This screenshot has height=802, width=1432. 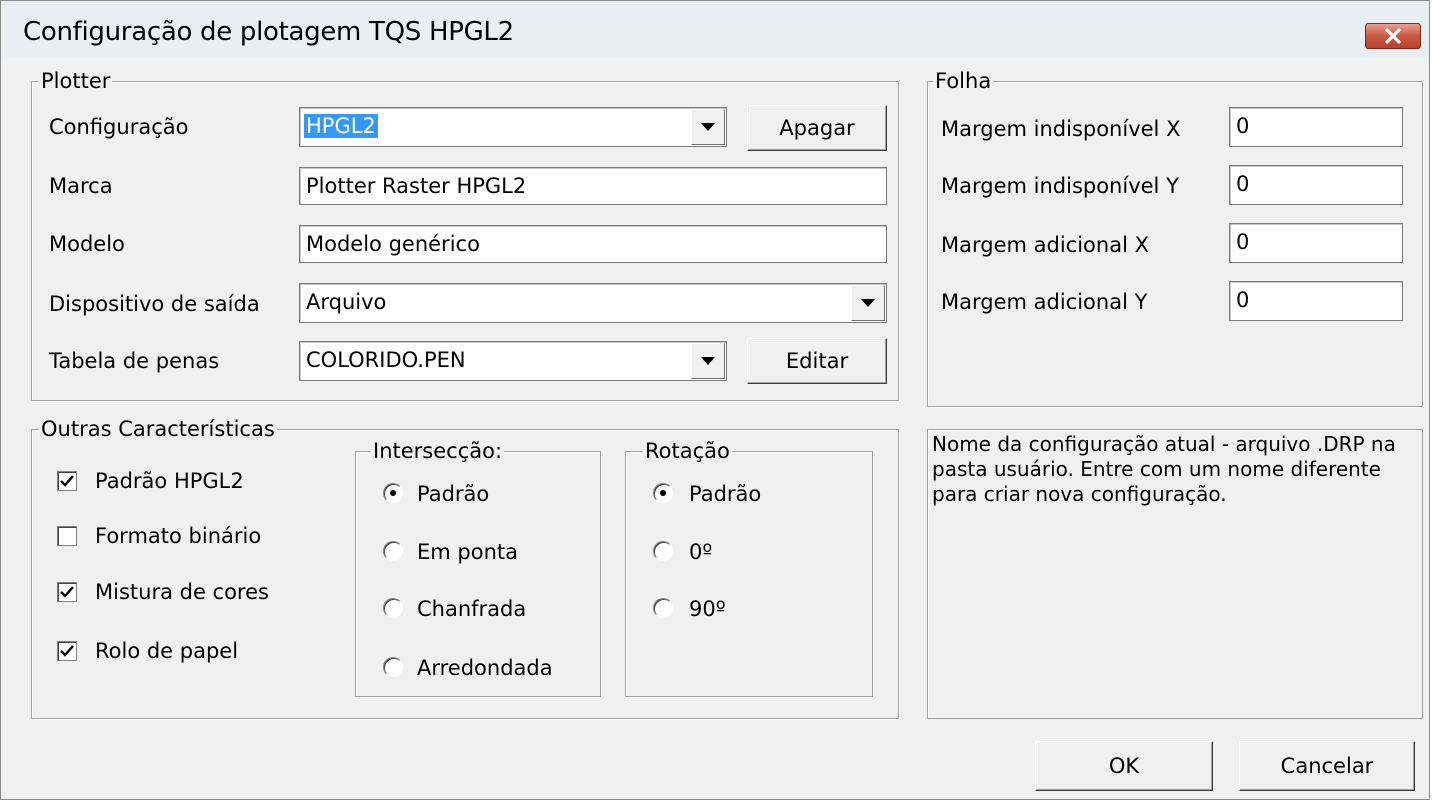 I want to click on padrao-hpgl2-label: Padrão HPGL2, so click(x=169, y=481).